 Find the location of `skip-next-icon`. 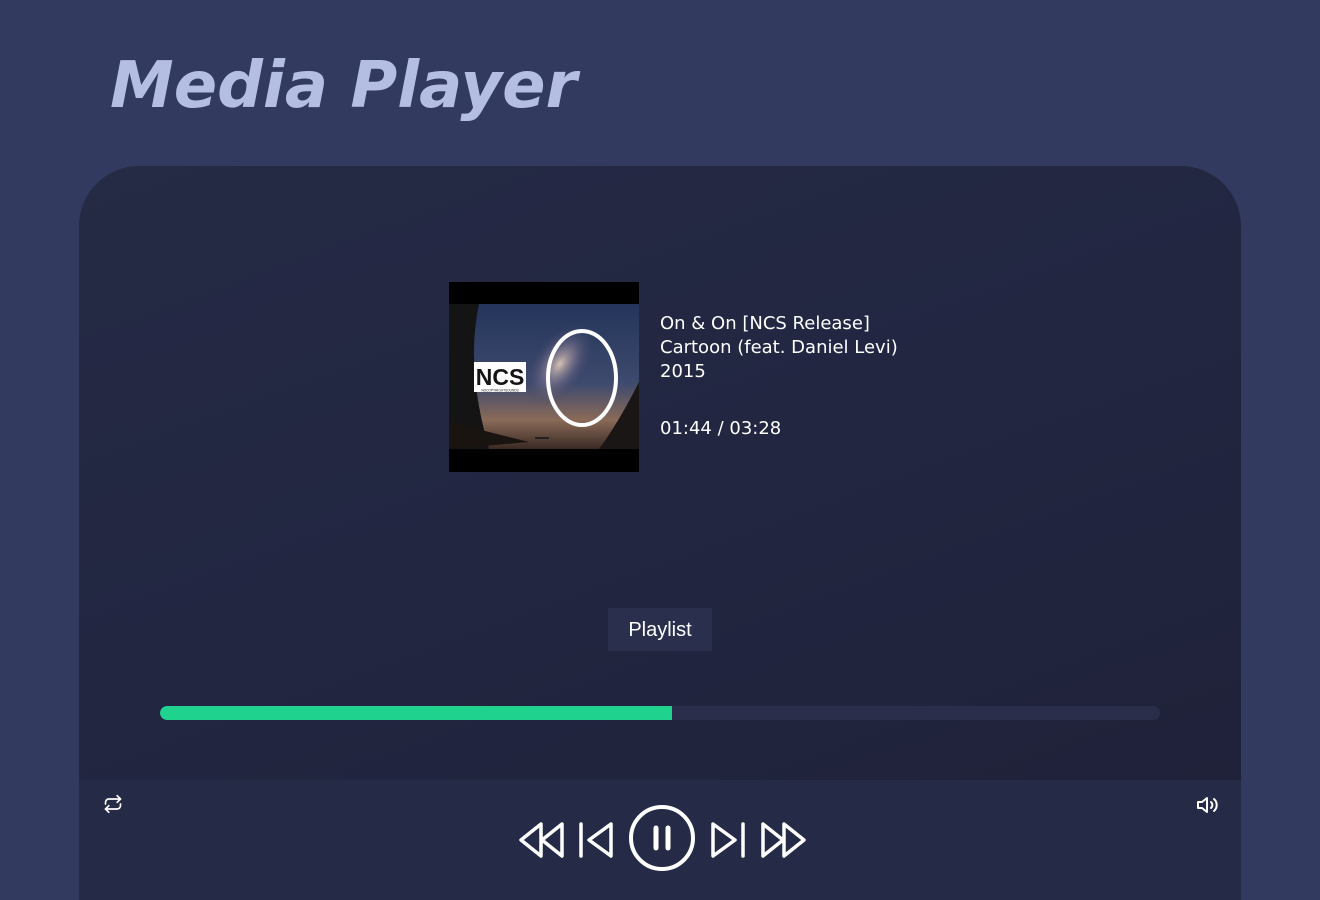

skip-next-icon is located at coordinates (728, 840).